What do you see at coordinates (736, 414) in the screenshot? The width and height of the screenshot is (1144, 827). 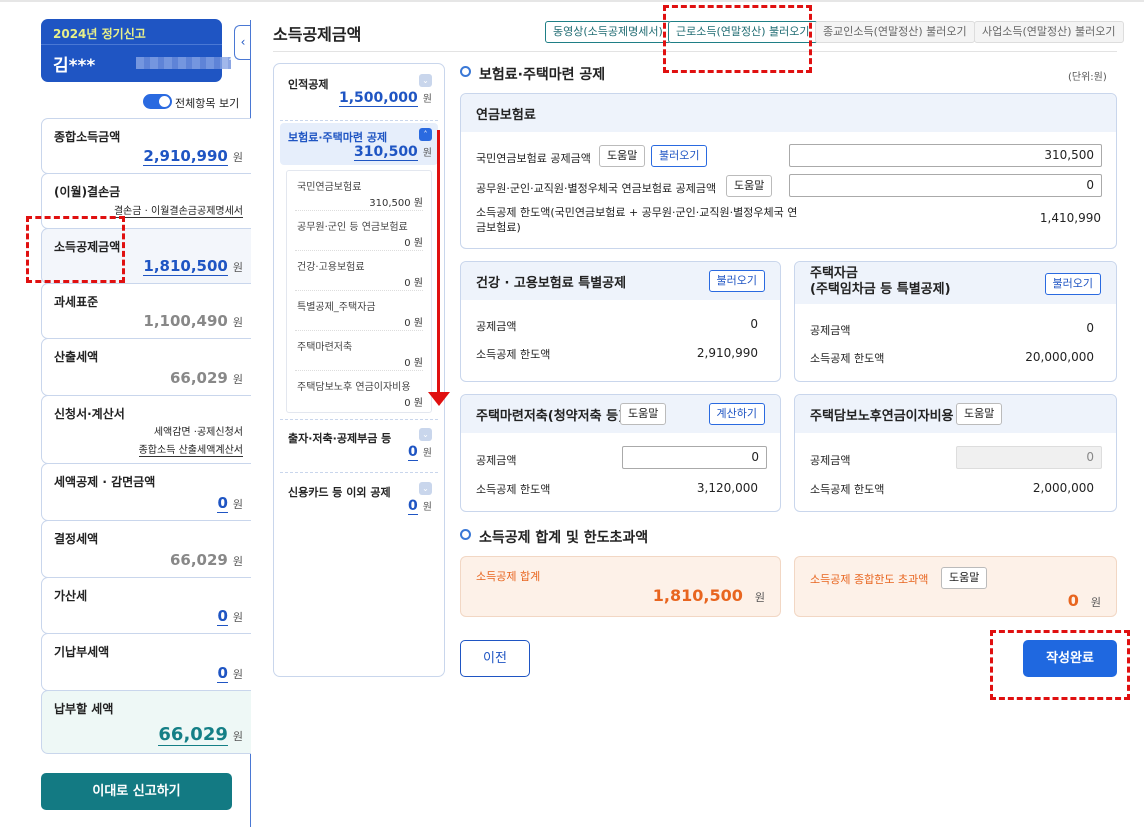 I see `calculate-button: 계산하기` at bounding box center [736, 414].